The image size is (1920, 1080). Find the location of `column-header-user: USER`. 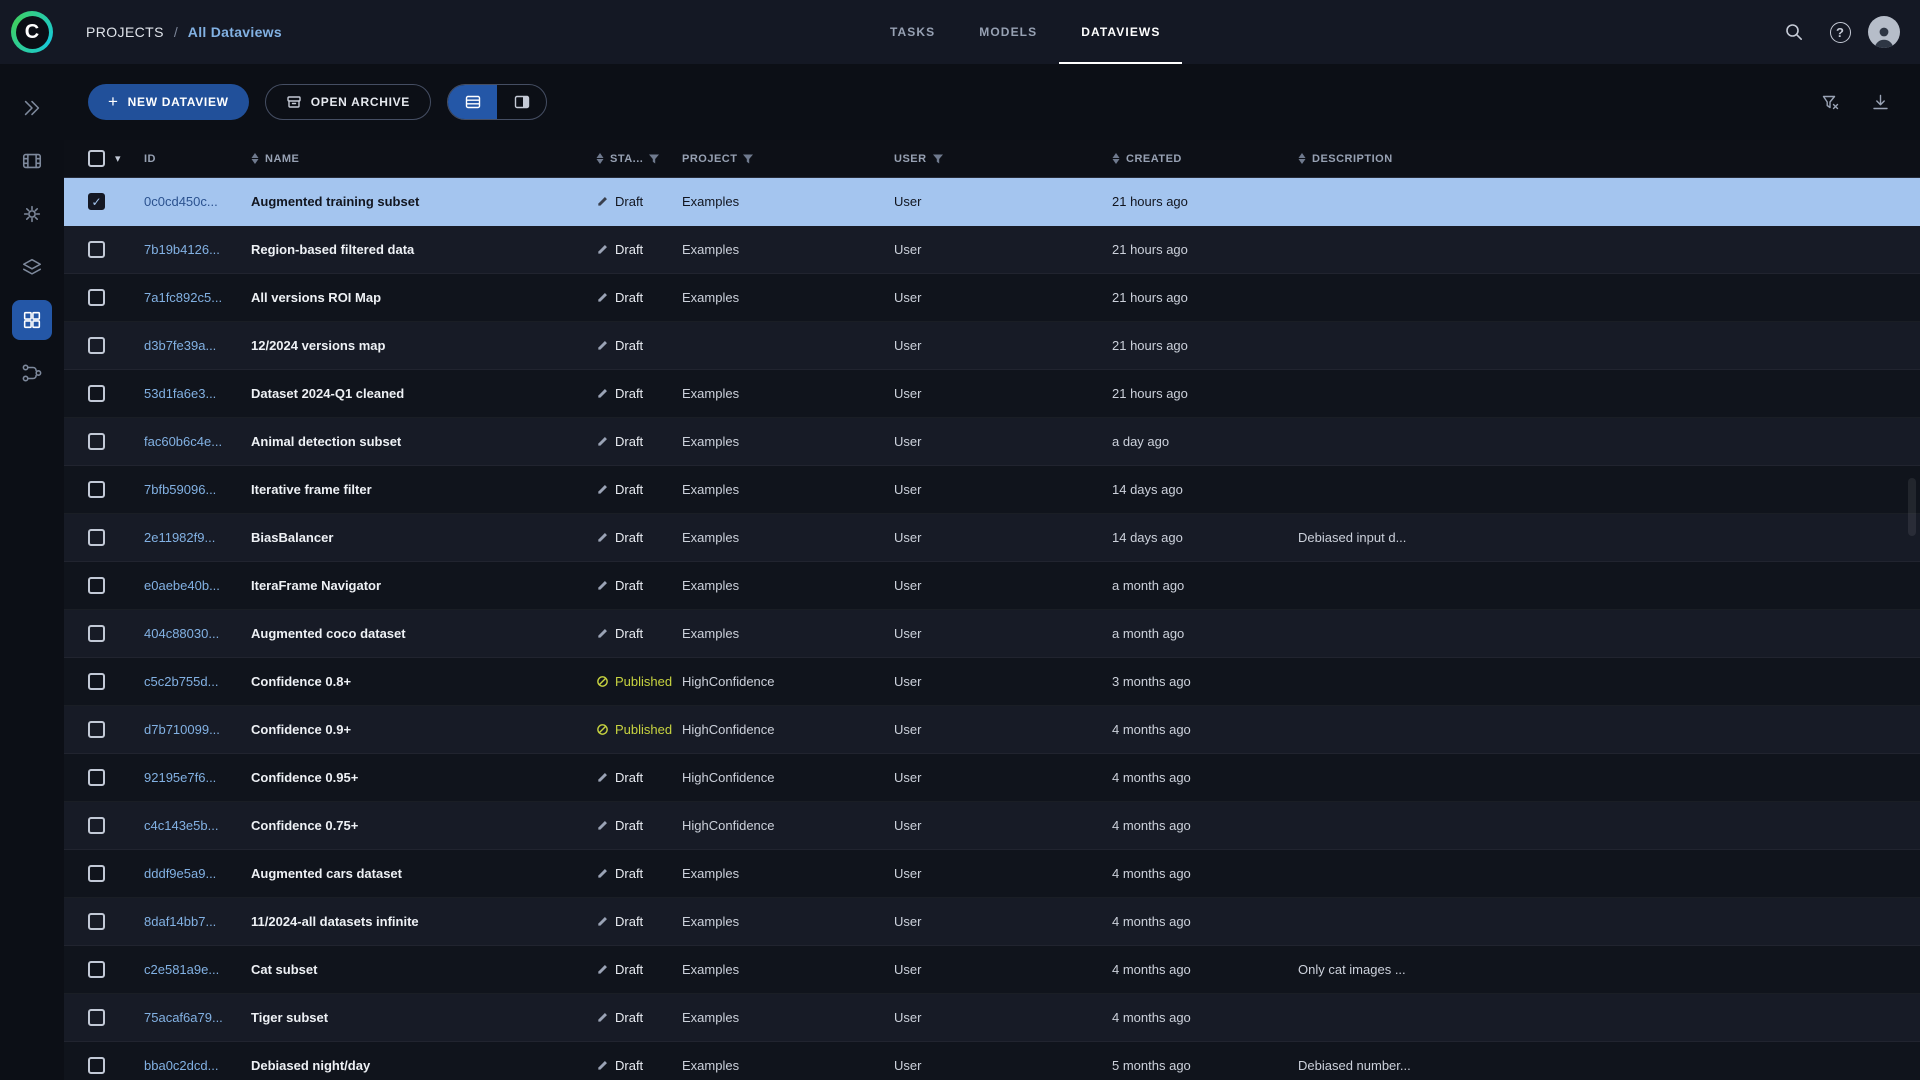

column-header-user: USER is located at coordinates (1003, 159).